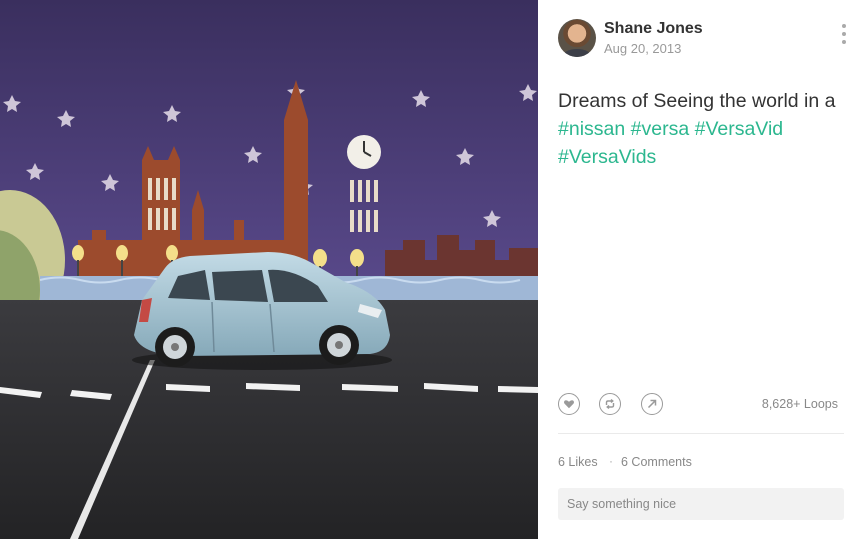  I want to click on hashtag-link: #versa, so click(660, 129).